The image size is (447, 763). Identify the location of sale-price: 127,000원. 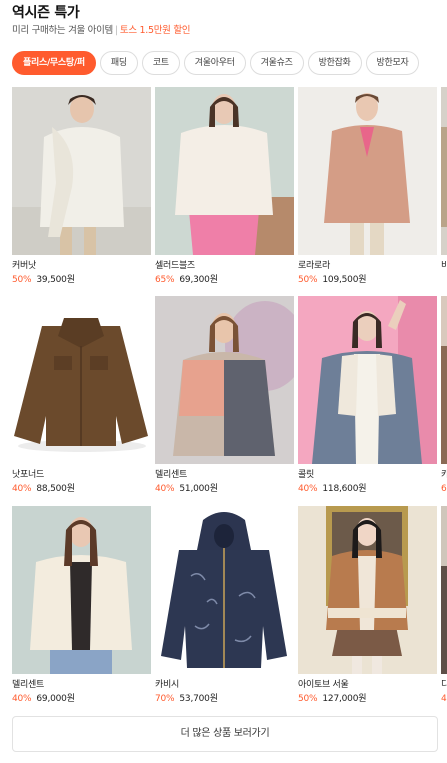
(344, 699).